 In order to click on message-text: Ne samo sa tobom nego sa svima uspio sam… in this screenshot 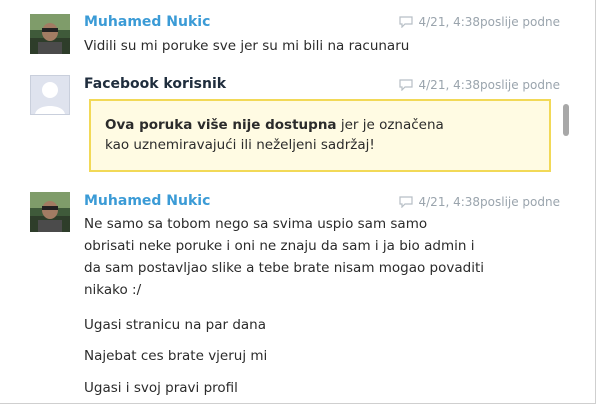, I will do `click(256, 224)`.